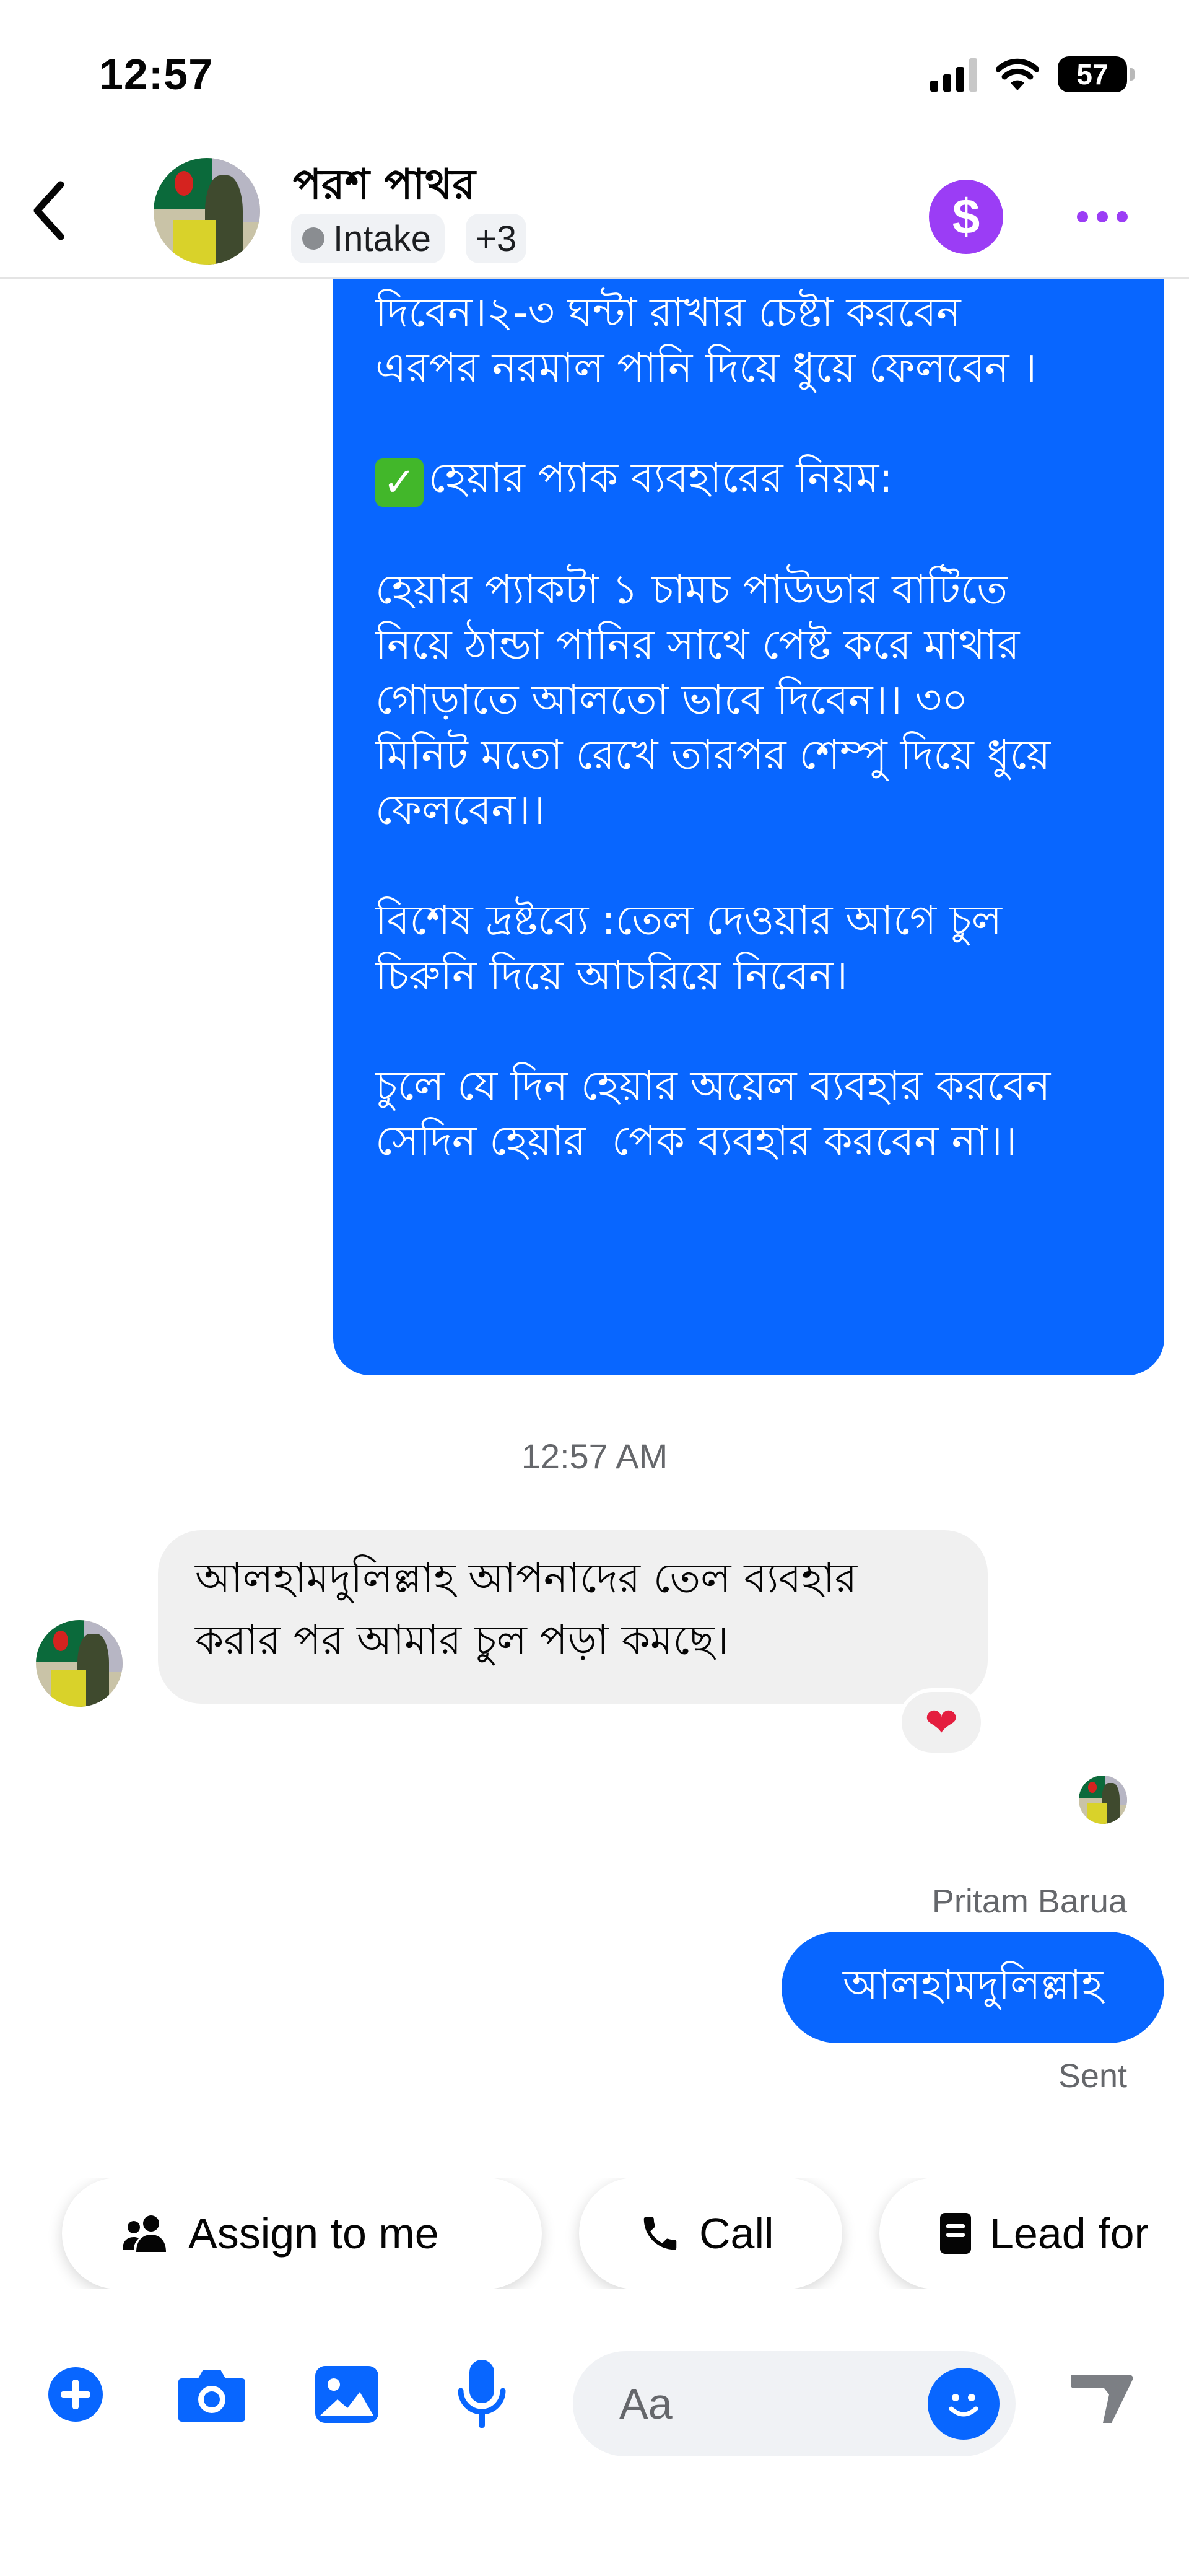 This screenshot has height=2576, width=1189. I want to click on assign-to-me-button: Assign to me, so click(302, 2233).